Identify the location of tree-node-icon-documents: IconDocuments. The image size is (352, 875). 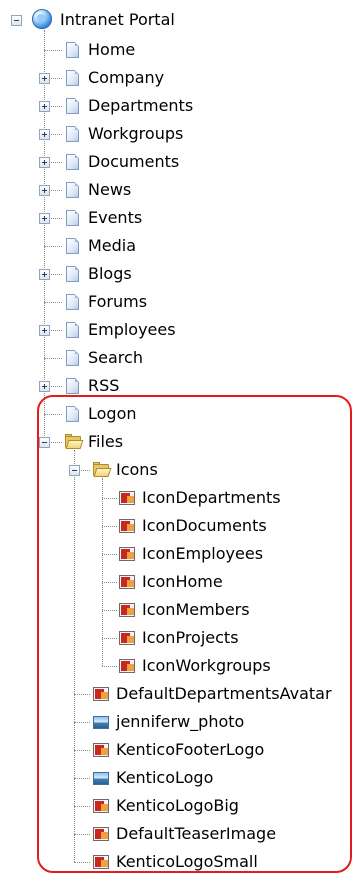
(192, 526).